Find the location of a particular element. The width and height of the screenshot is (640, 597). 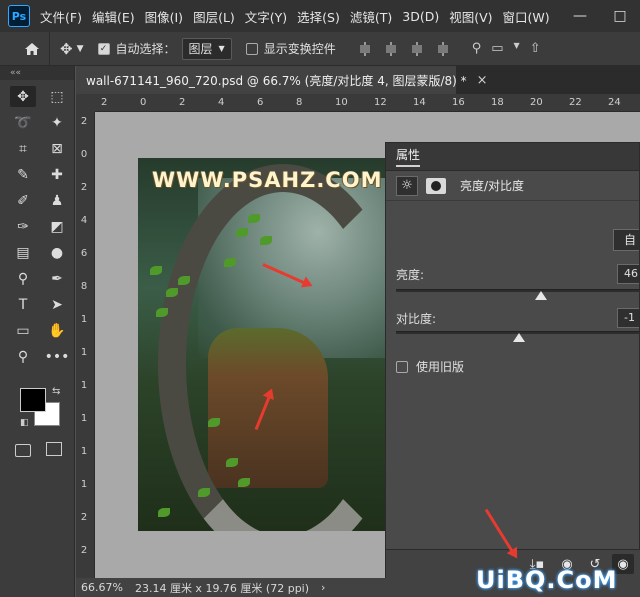

magic-wand-tool: ✦ is located at coordinates (57, 122).